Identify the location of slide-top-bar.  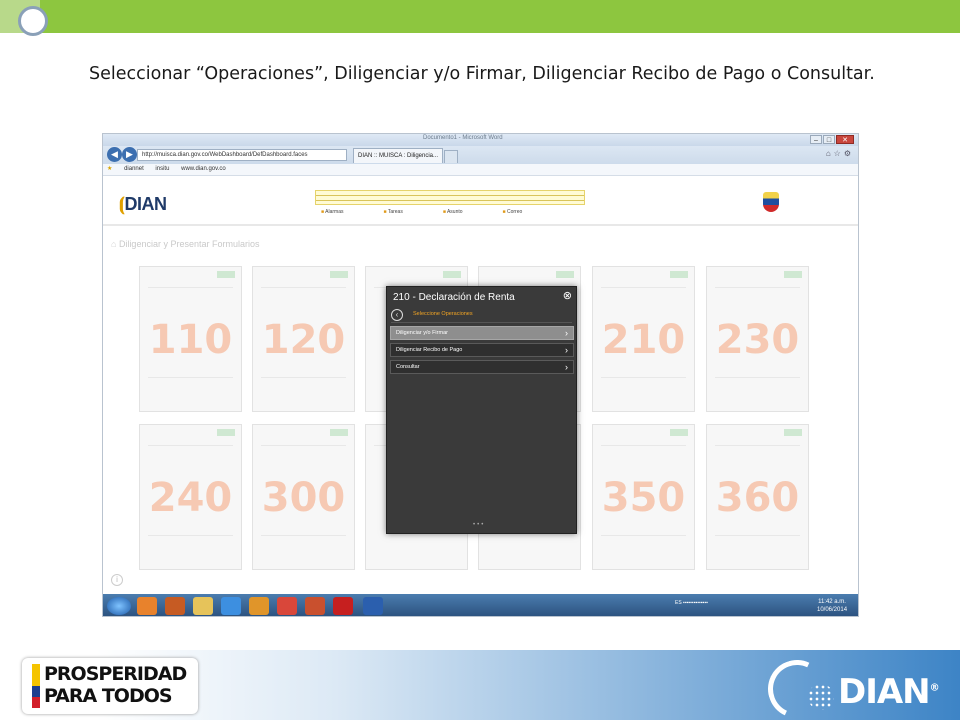
(480, 18).